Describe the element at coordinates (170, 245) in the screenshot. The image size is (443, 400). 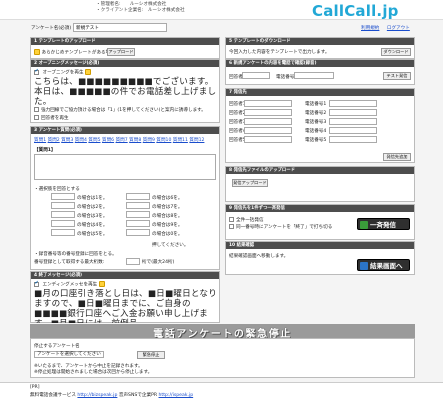
I see `push-label: 押してください。` at that location.